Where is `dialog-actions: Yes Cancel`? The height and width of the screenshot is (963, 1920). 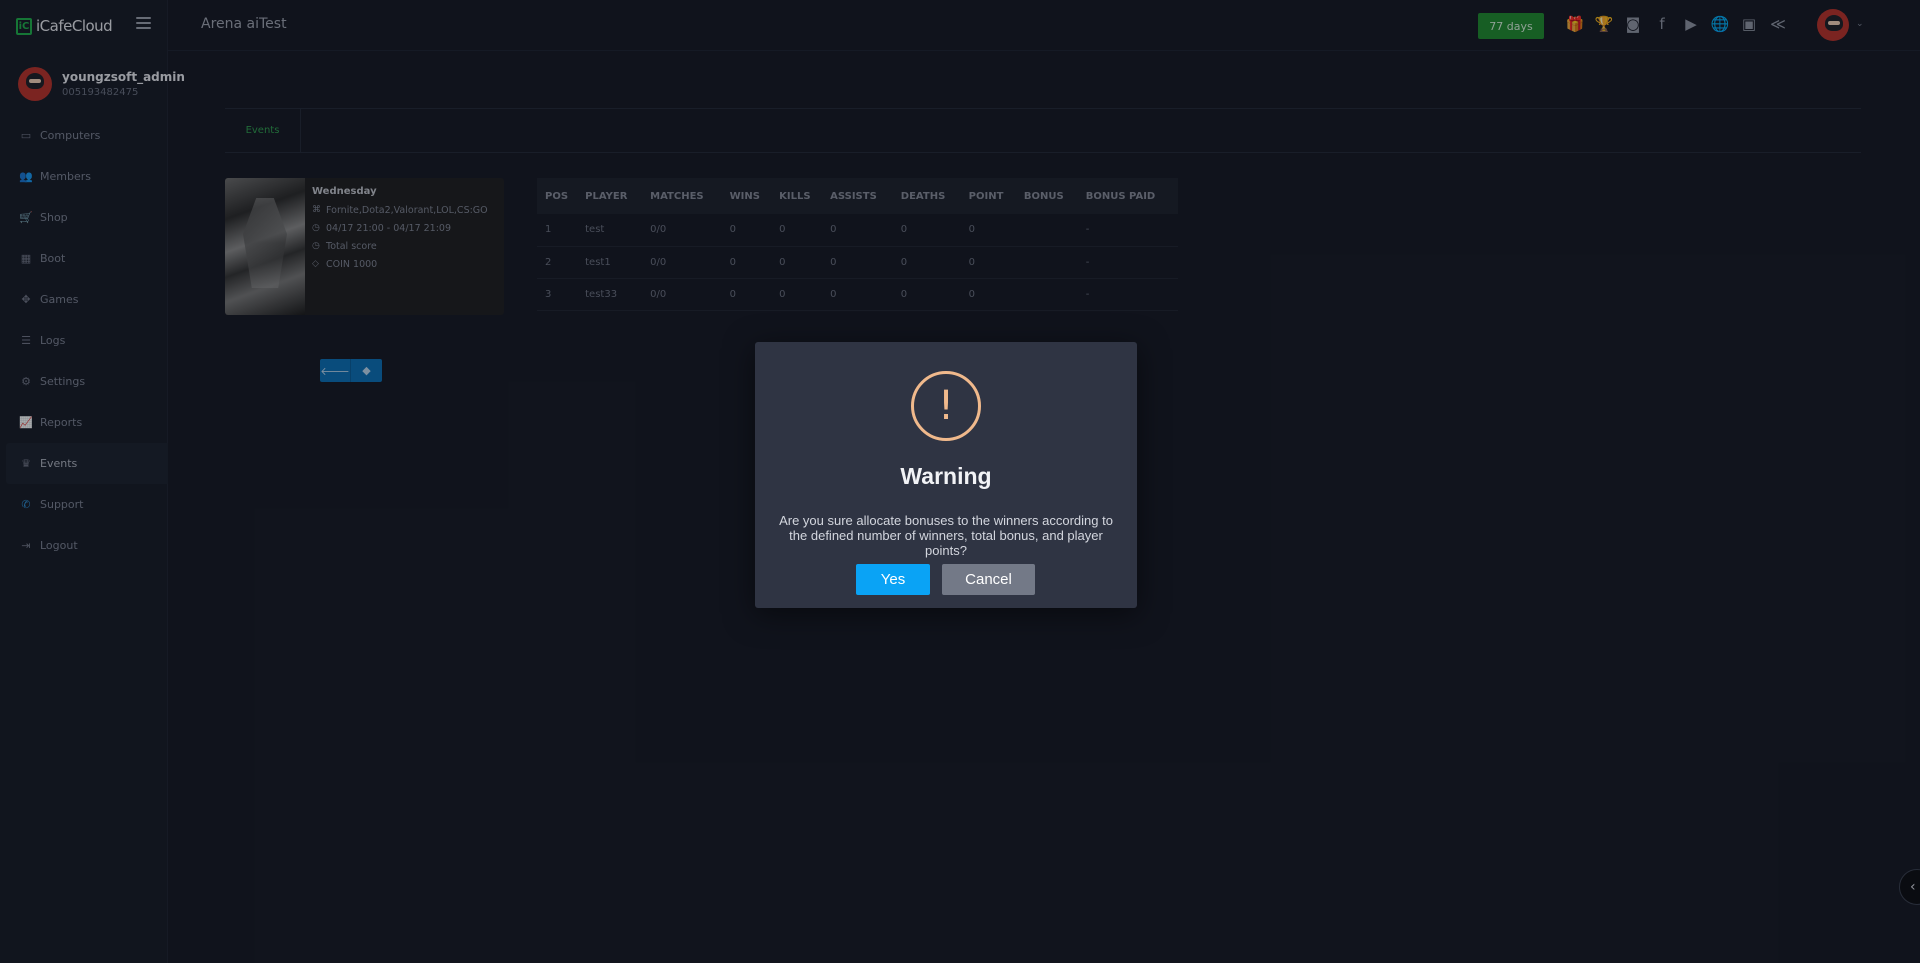
dialog-actions: Yes Cancel is located at coordinates (945, 579).